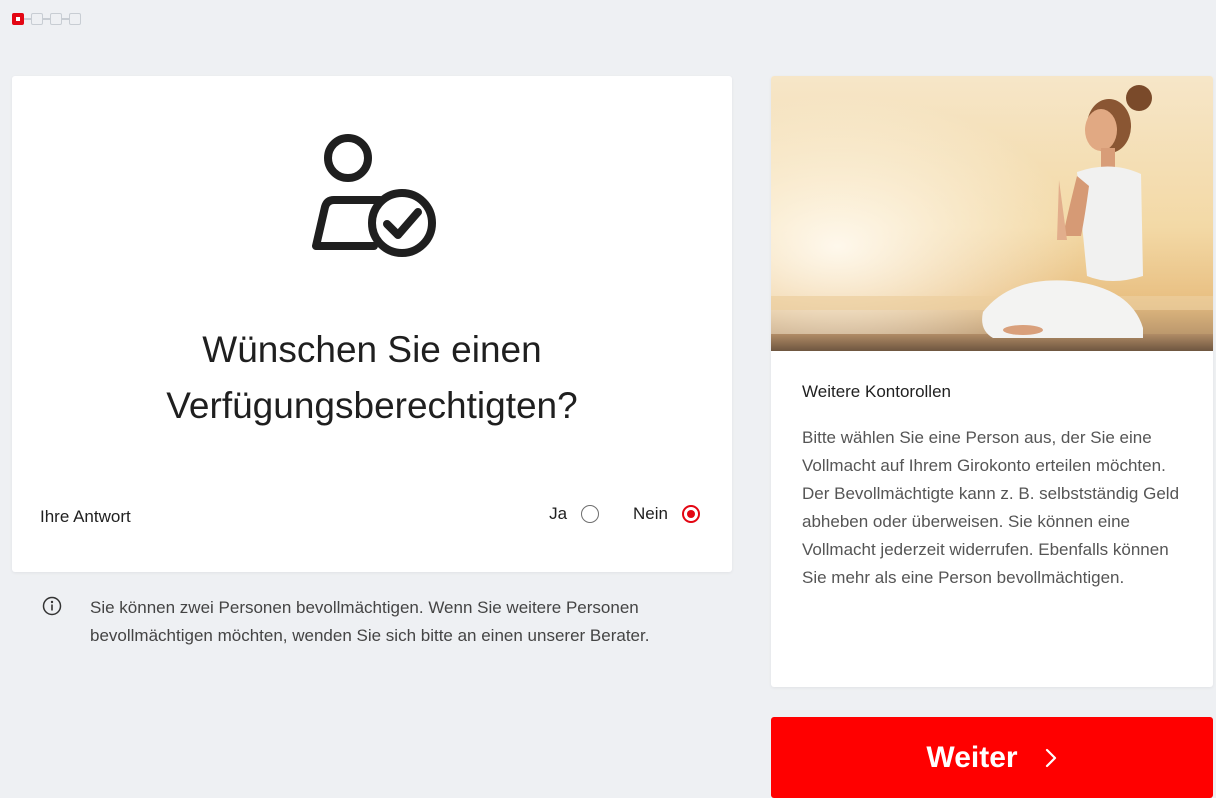 The width and height of the screenshot is (1216, 798). I want to click on step-4-indicator, so click(75, 19).